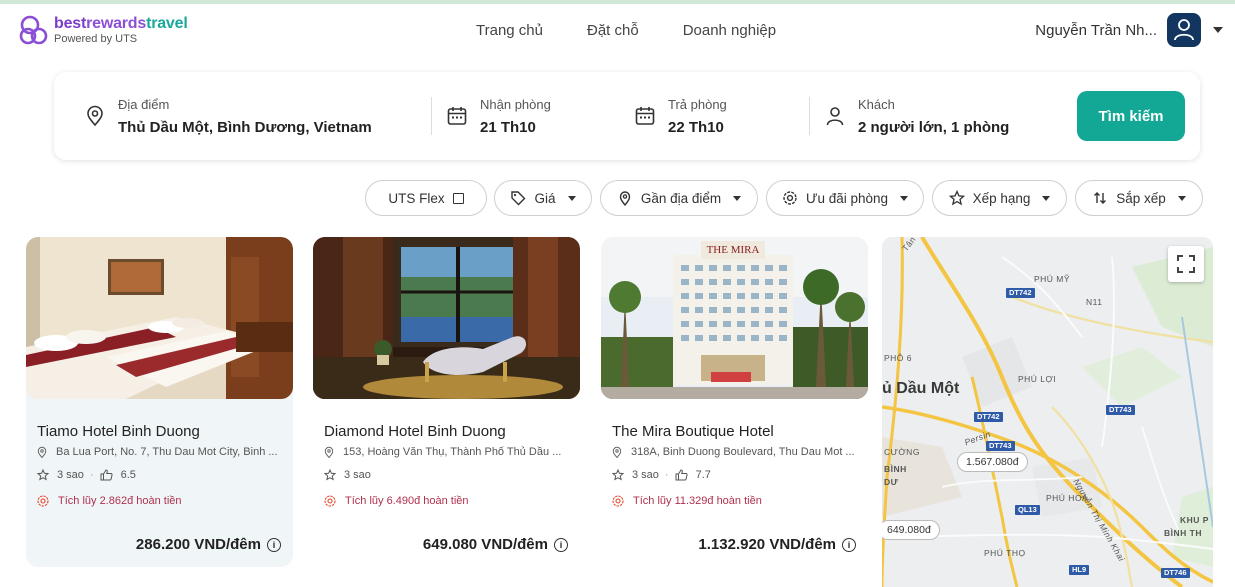 The width and height of the screenshot is (1235, 587). I want to click on nav-item-bookings: Đặt chỗ, so click(613, 30).